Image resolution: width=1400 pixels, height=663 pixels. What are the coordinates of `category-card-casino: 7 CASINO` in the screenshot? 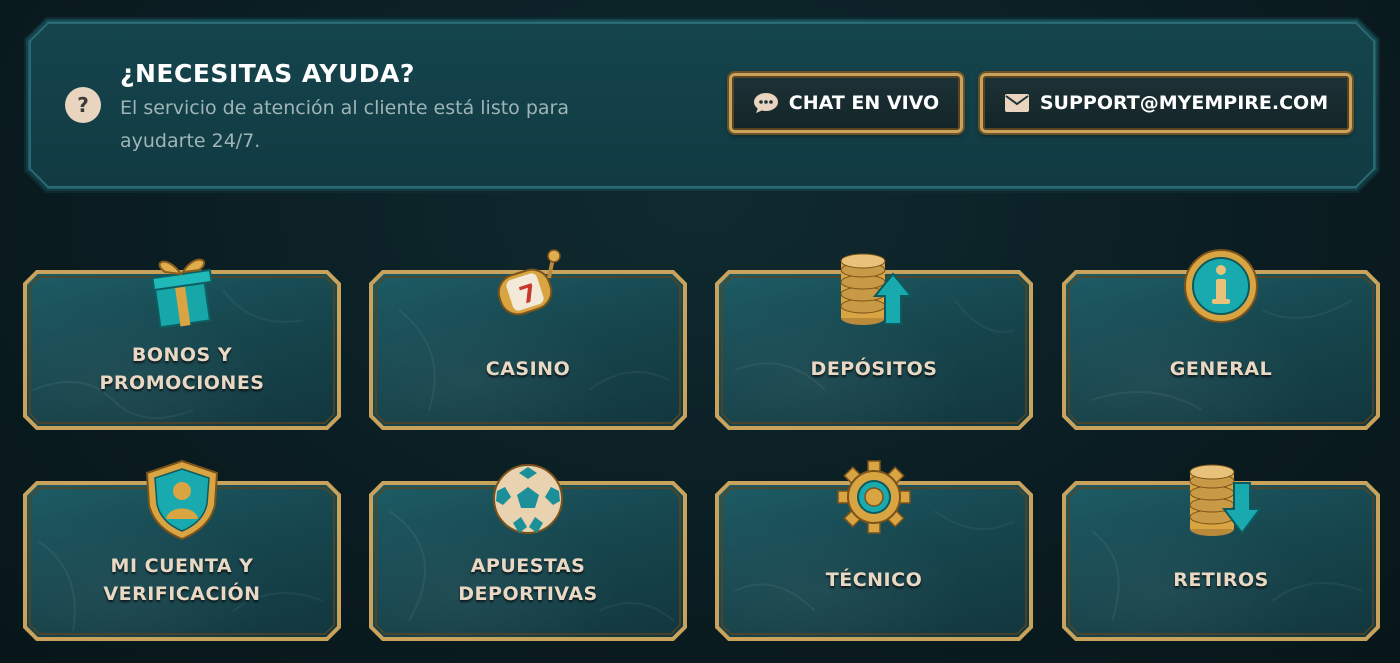 It's located at (528, 339).